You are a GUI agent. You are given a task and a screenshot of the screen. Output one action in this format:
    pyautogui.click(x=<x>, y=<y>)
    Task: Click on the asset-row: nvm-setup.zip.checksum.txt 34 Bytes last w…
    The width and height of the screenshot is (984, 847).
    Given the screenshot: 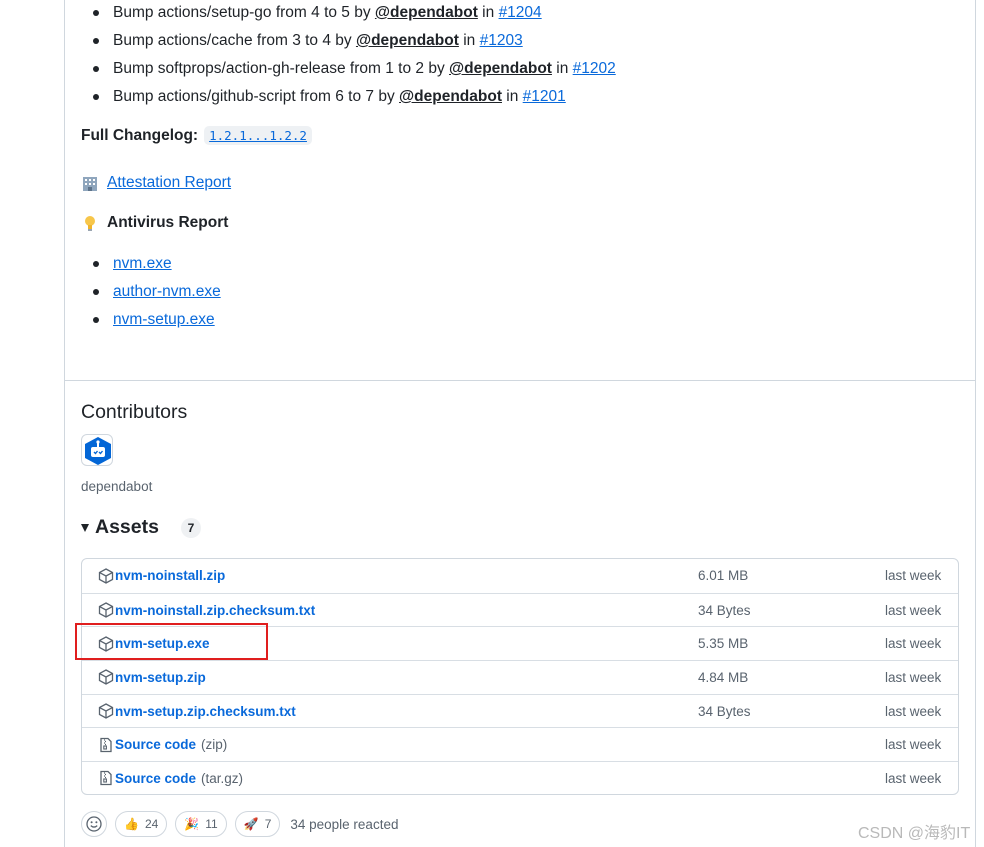 What is the action you would take?
    pyautogui.click(x=520, y=710)
    